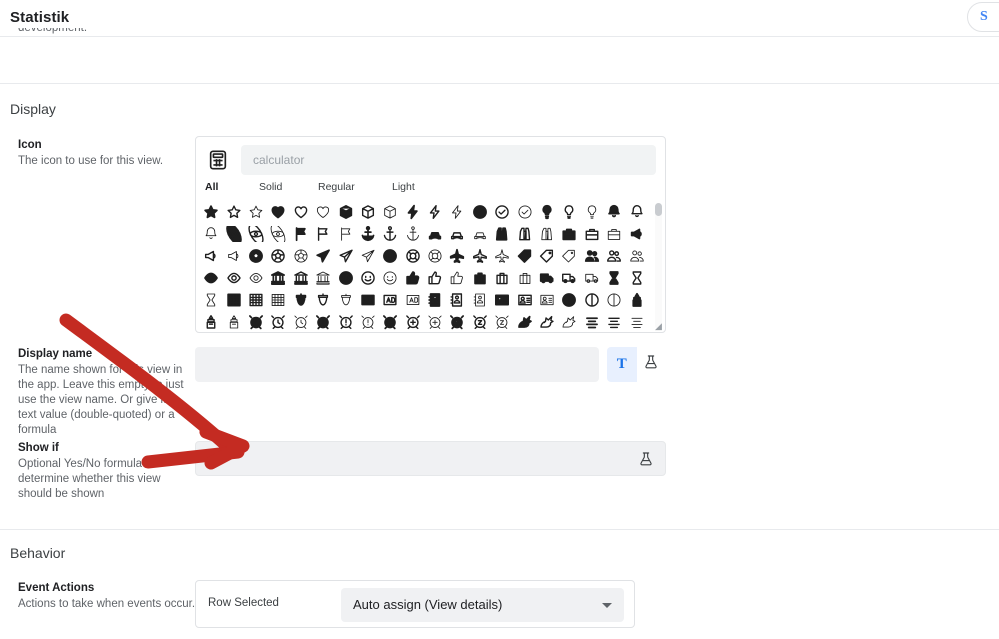 The width and height of the screenshot is (999, 639). What do you see at coordinates (569, 234) in the screenshot?
I see `briefcase-solid-icon` at bounding box center [569, 234].